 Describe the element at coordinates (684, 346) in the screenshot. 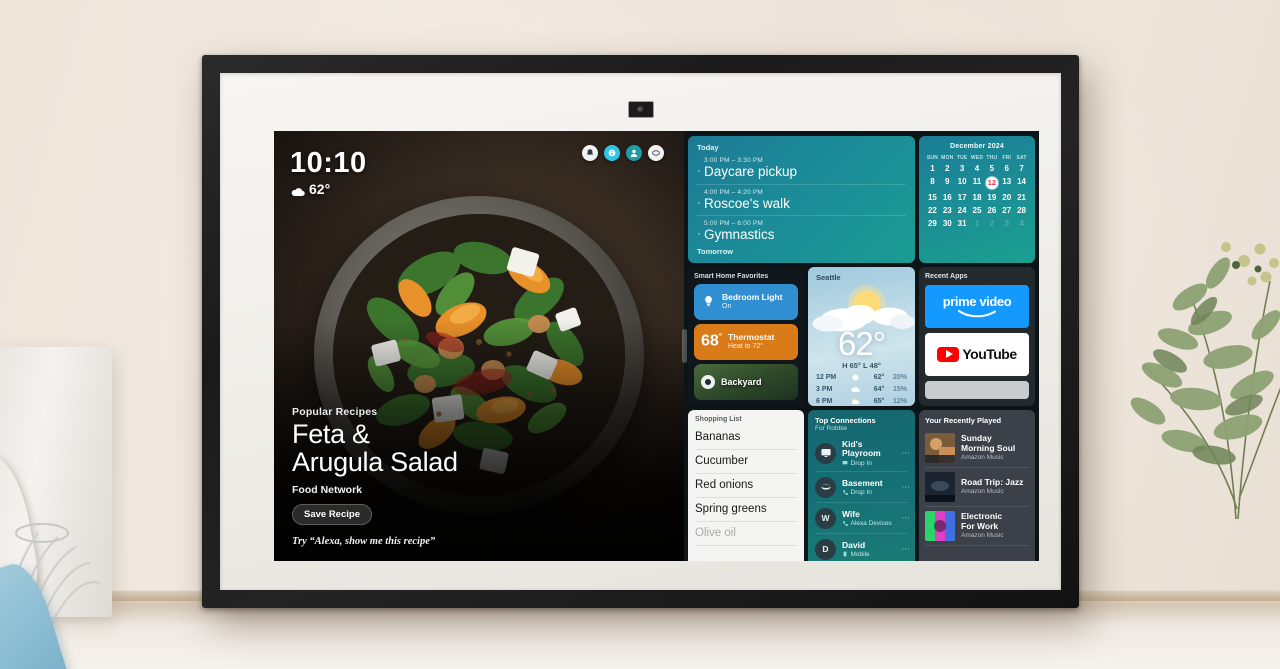

I see `panel-drag-handle` at that location.